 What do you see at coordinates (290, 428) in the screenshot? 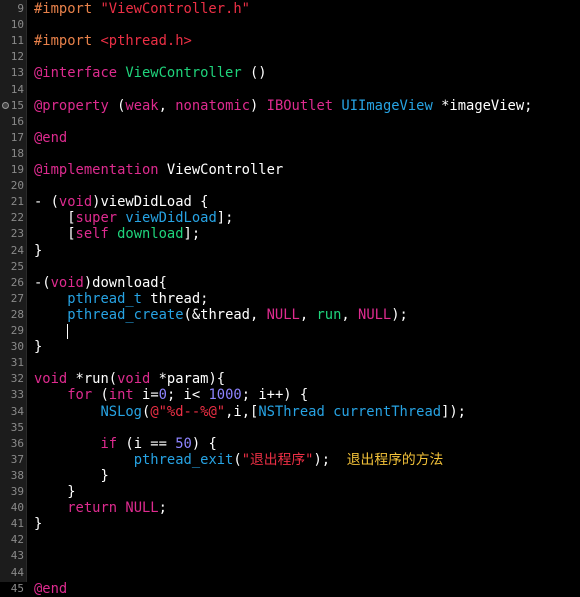
I see `code-line: 35` at bounding box center [290, 428].